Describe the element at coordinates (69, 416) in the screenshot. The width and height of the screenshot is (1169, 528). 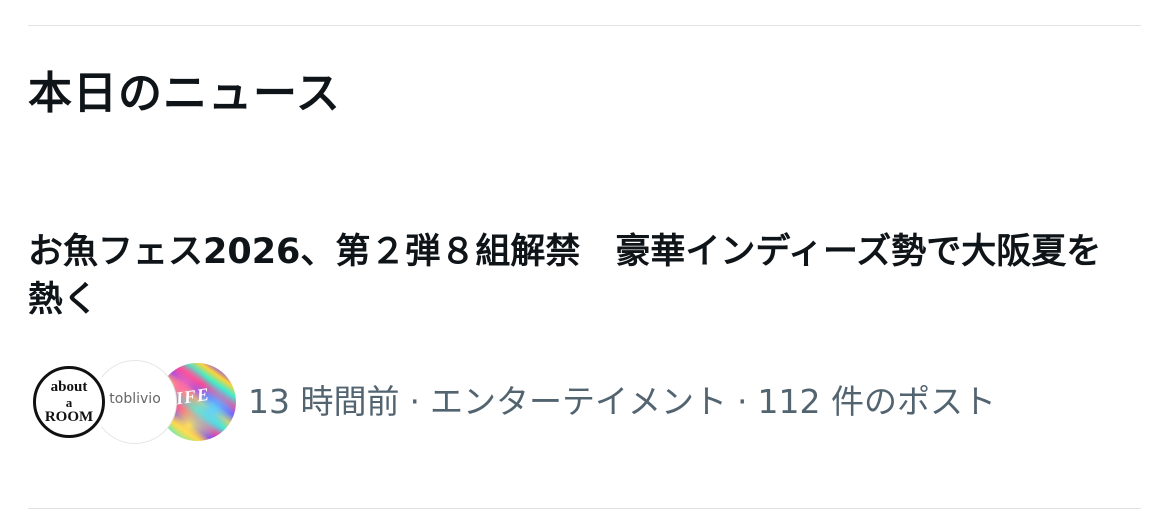
I see `avatar-logo-line: ROOM` at that location.